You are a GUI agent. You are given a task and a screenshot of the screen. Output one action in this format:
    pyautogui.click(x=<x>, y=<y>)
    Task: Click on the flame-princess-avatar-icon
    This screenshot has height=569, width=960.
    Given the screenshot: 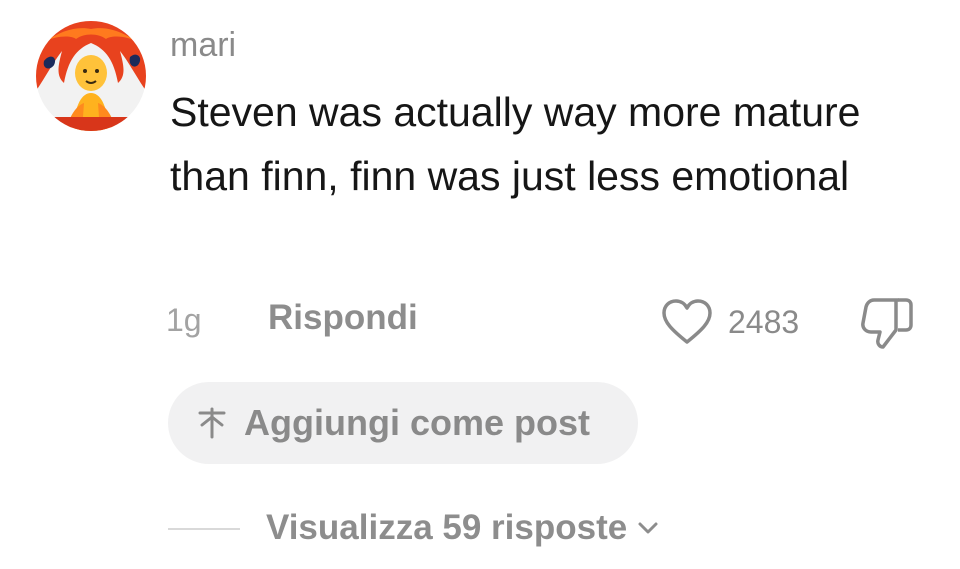 What is the action you would take?
    pyautogui.click(x=91, y=76)
    